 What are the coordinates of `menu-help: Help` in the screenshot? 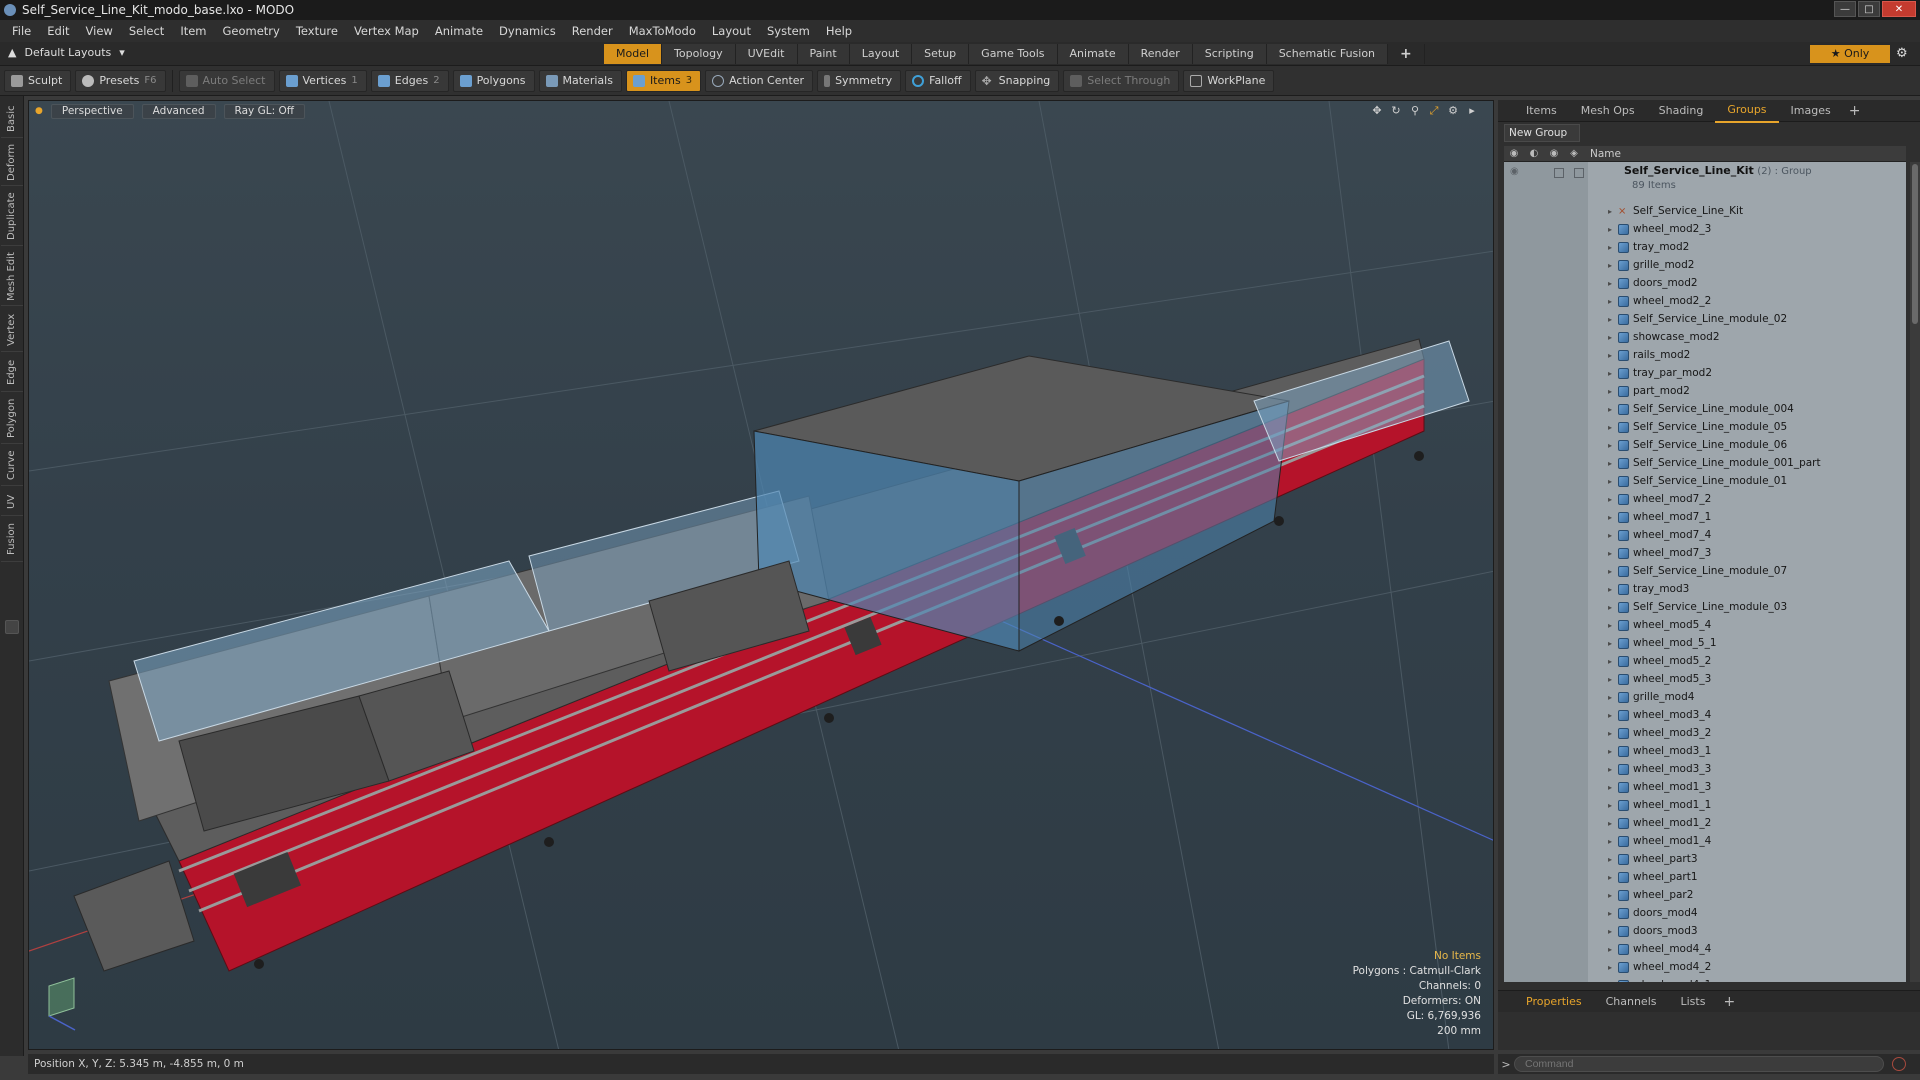 It's located at (839, 31).